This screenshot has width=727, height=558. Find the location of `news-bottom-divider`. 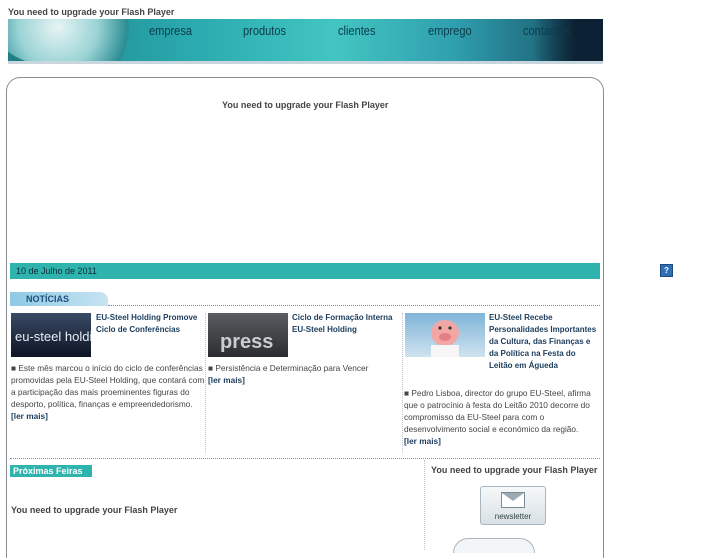

news-bottom-divider is located at coordinates (305, 458).